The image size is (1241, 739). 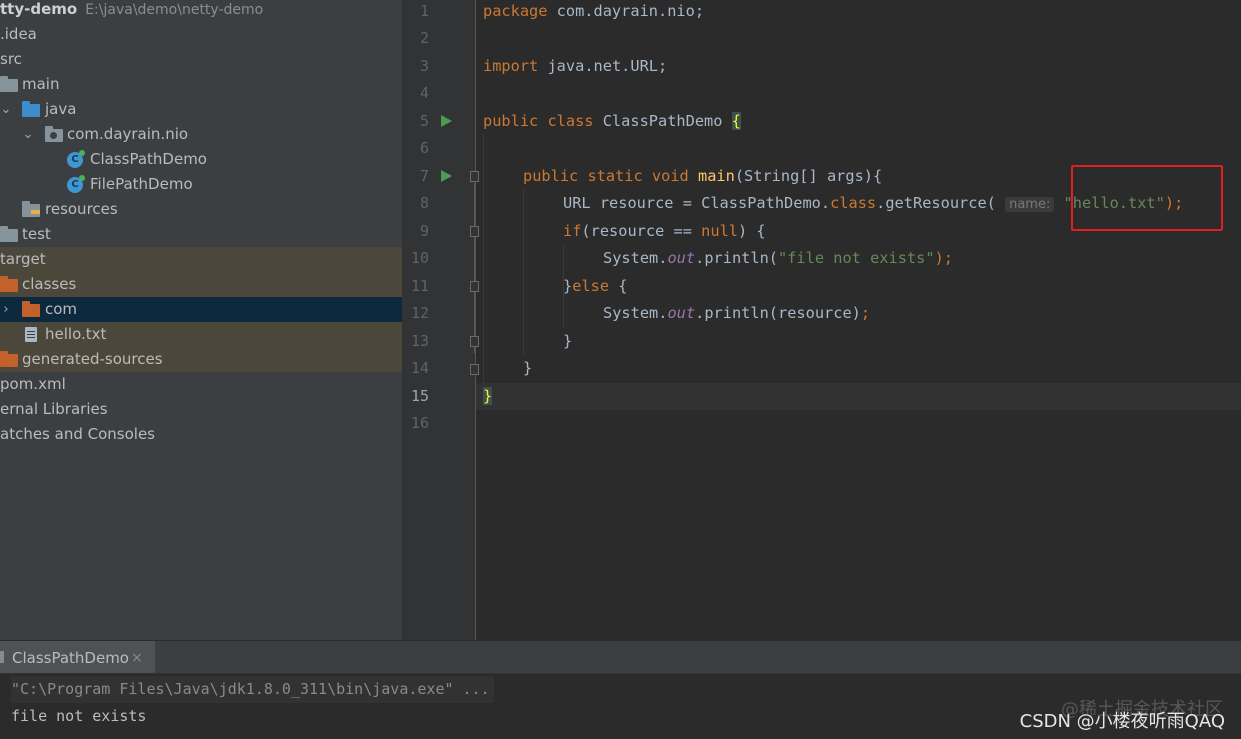 I want to click on text-file-icon, so click(x=31, y=334).